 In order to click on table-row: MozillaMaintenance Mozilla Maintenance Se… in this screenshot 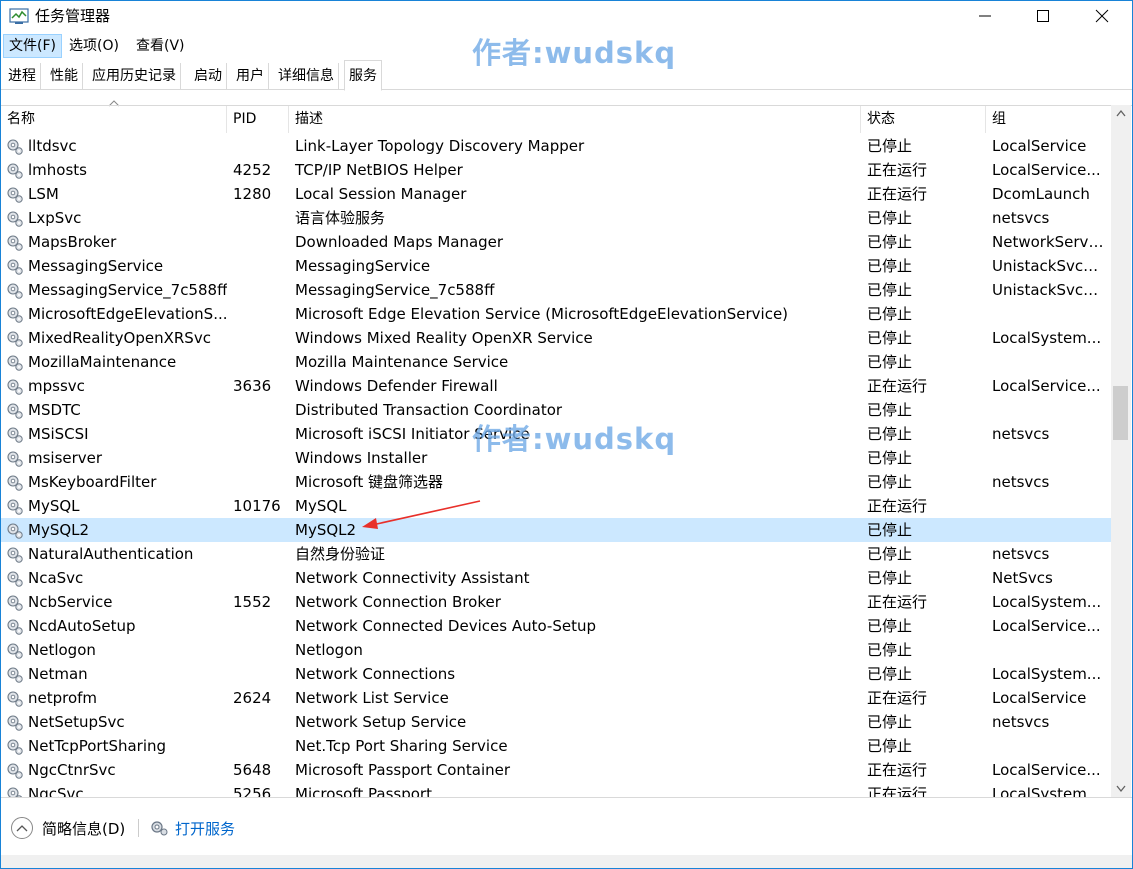, I will do `click(556, 362)`.